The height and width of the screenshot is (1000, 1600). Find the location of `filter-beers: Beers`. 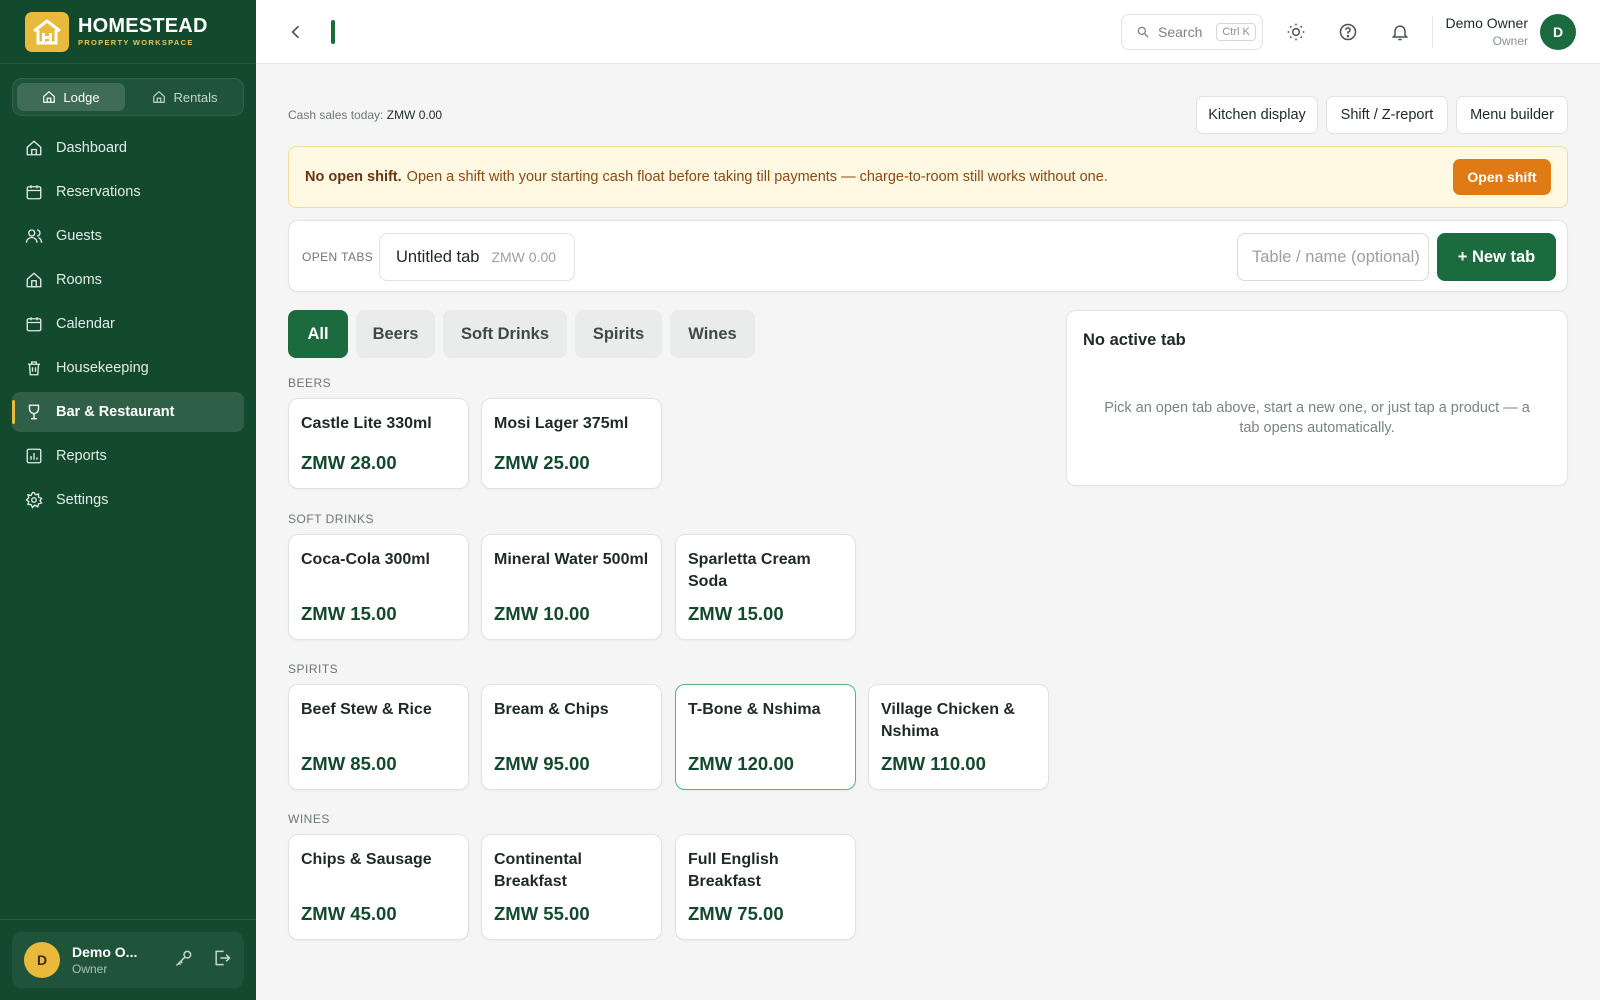

filter-beers: Beers is located at coordinates (395, 334).